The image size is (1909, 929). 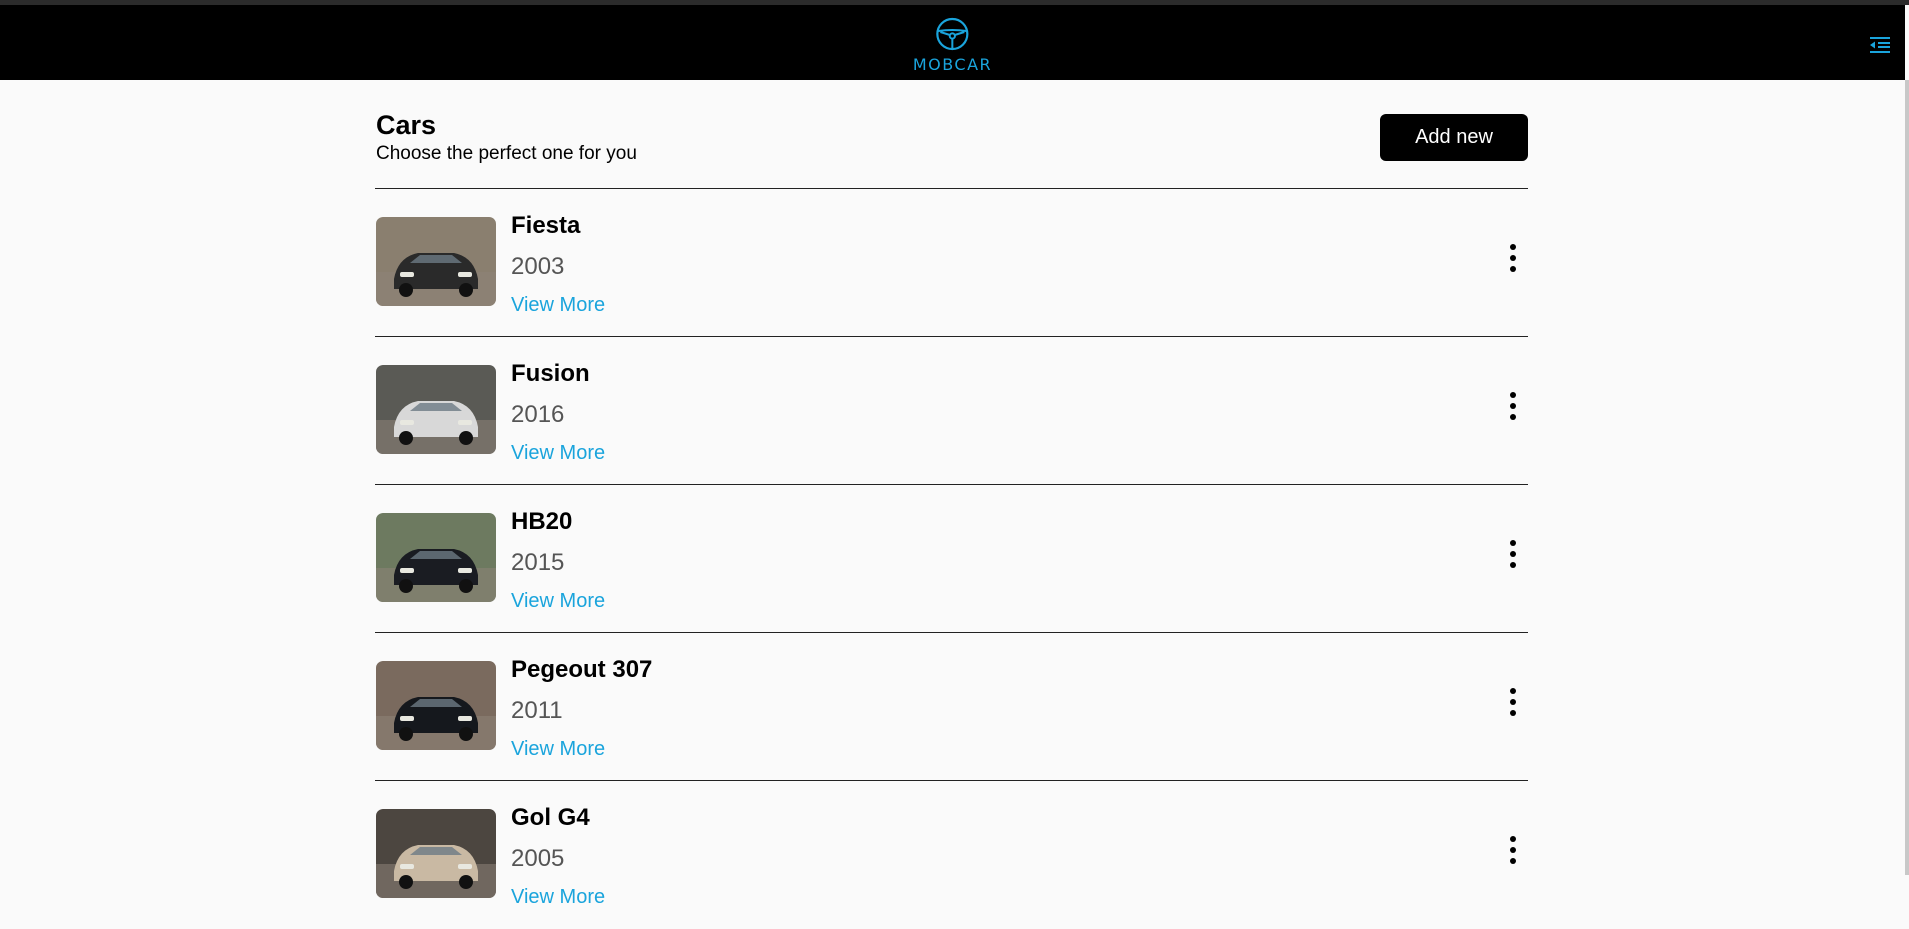 I want to click on brand-name: MOBCAR, so click(x=952, y=64).